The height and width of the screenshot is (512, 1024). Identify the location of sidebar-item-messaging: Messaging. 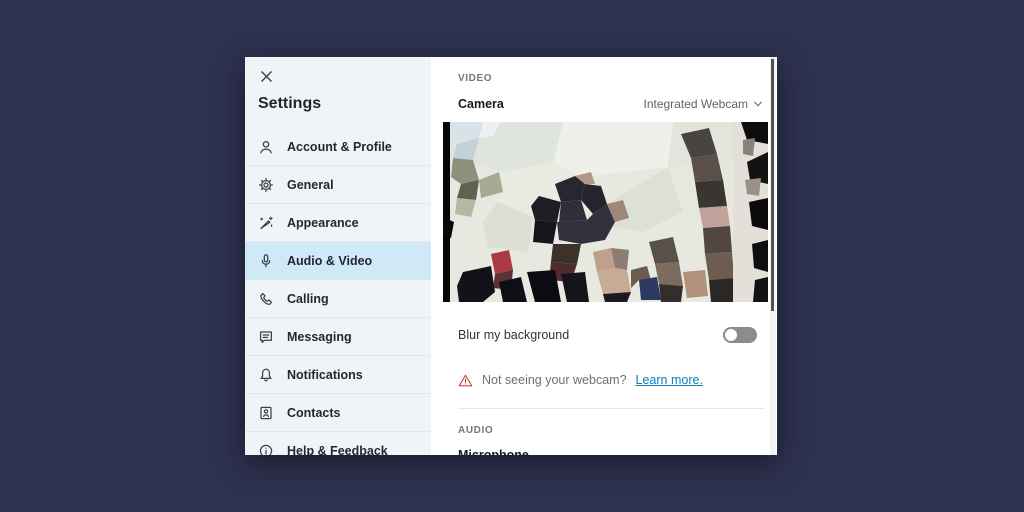
(338, 337).